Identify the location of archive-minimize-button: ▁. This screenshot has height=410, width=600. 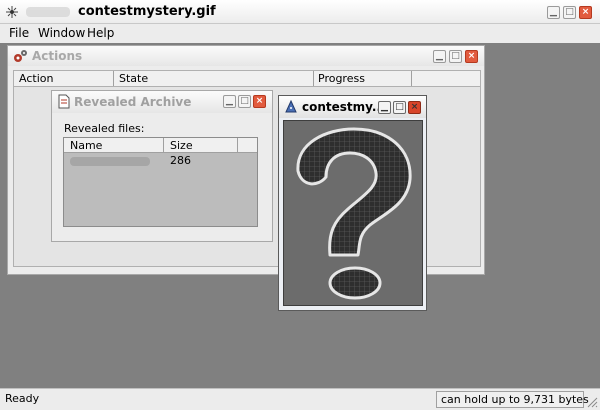
(229, 101).